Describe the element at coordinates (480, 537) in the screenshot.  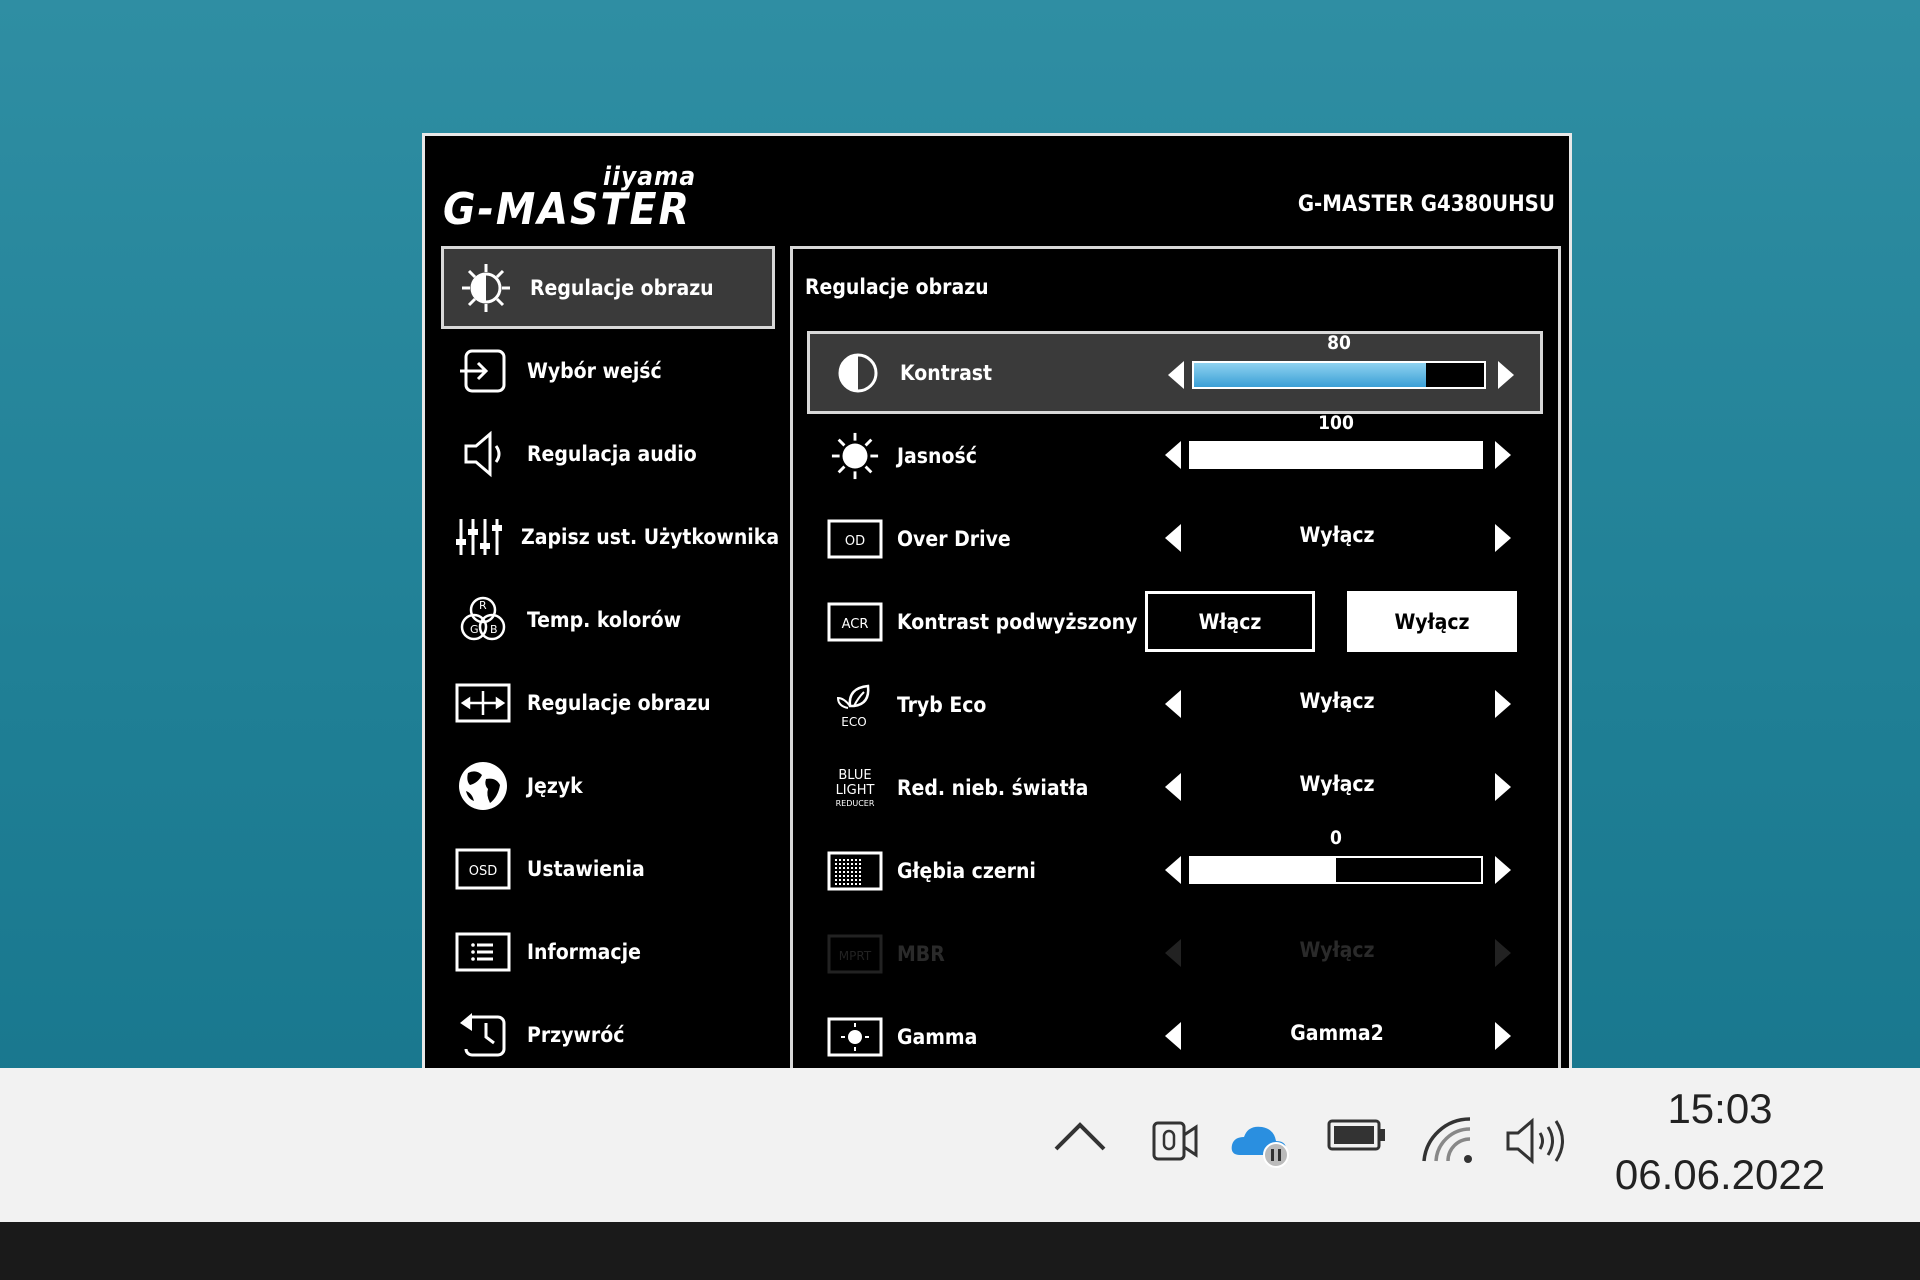
I see `sliders-icon` at that location.